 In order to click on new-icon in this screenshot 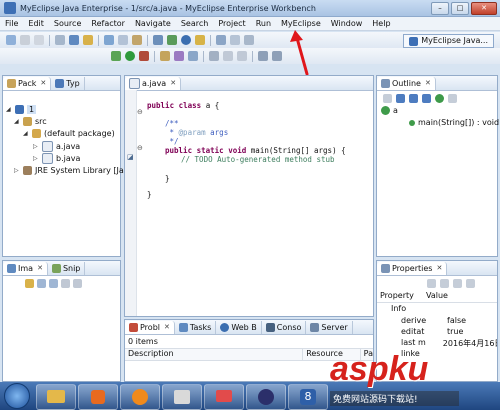, I will do `click(11, 40)`.